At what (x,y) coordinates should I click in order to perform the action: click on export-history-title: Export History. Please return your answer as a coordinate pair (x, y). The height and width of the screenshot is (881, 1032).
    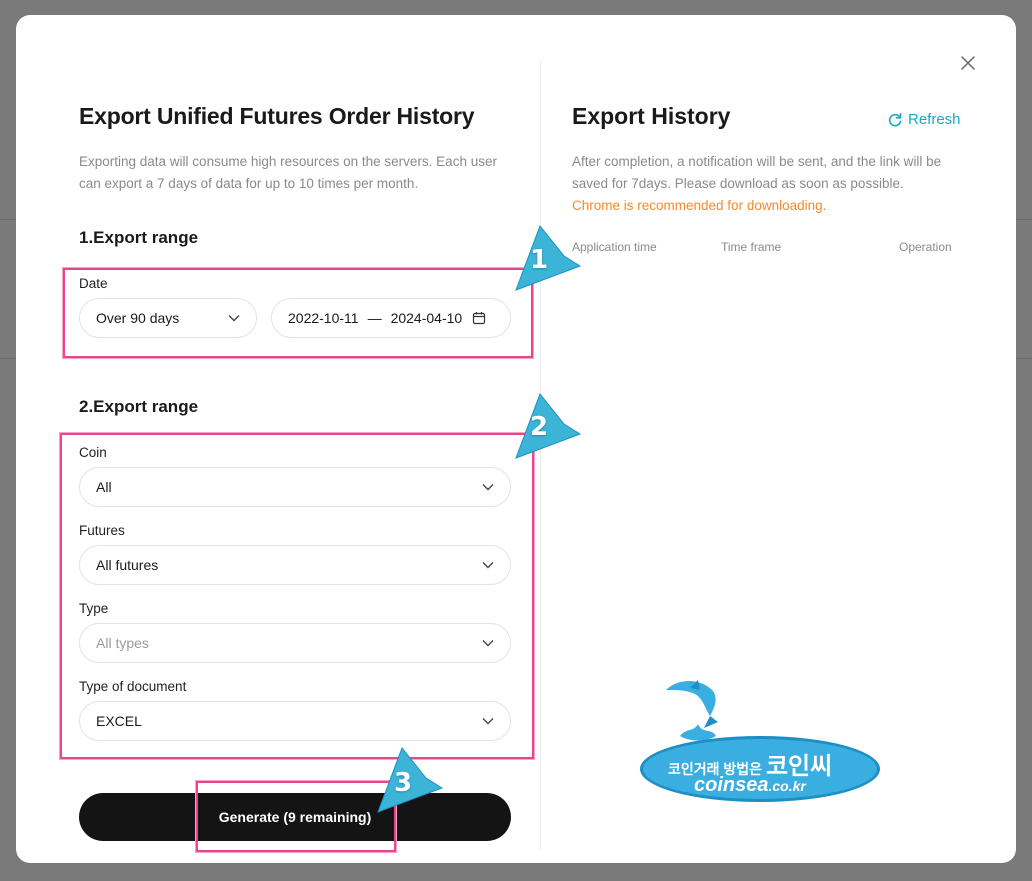
    Looking at the image, I should click on (651, 116).